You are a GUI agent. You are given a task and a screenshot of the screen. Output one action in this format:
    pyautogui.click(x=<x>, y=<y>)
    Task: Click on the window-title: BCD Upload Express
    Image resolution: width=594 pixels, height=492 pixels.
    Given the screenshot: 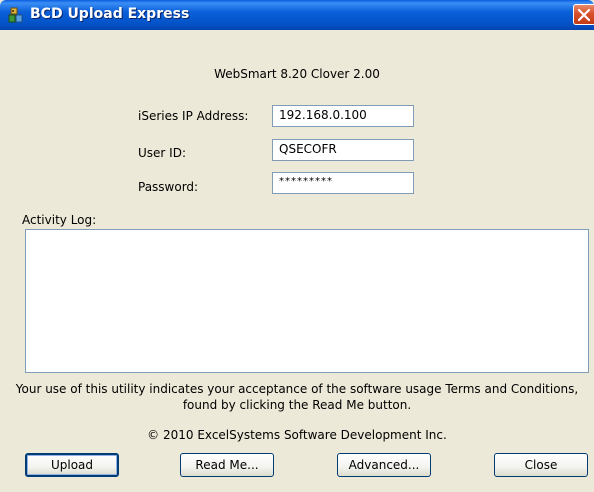 What is the action you would take?
    pyautogui.click(x=110, y=14)
    